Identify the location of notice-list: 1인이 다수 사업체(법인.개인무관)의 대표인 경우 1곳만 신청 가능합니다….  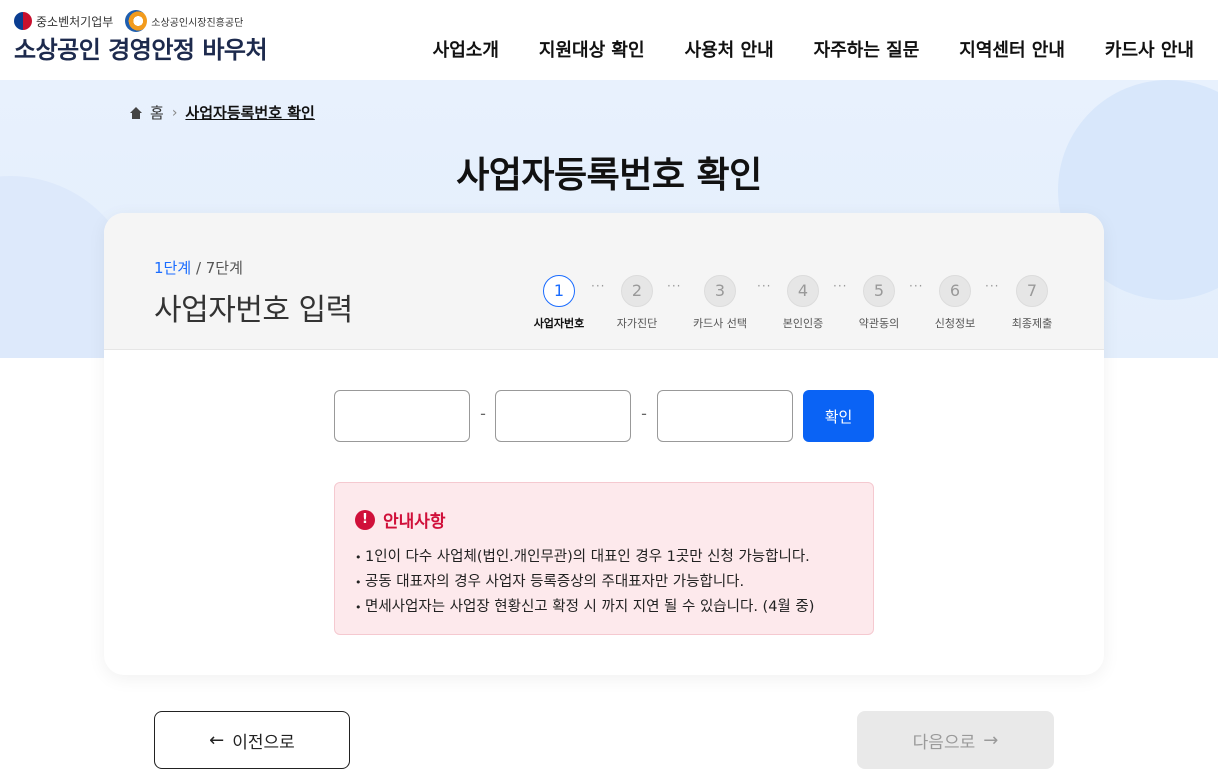
(584, 582).